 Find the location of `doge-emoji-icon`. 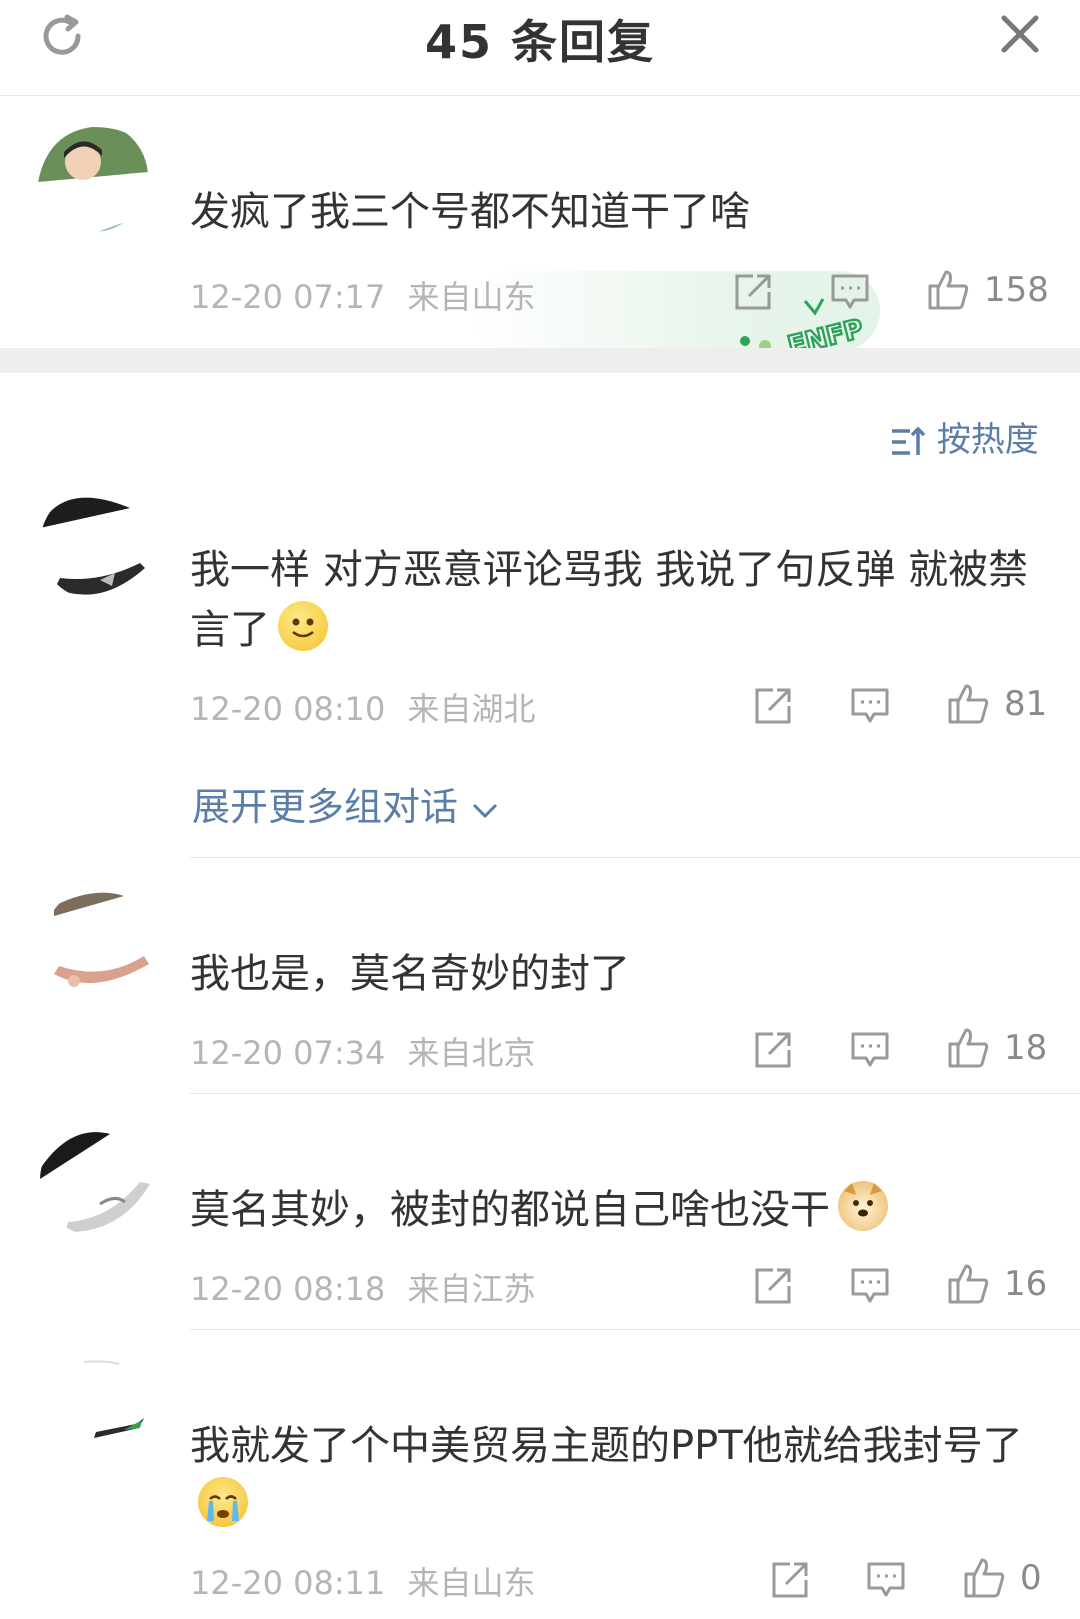

doge-emoji-icon is located at coordinates (863, 1206).